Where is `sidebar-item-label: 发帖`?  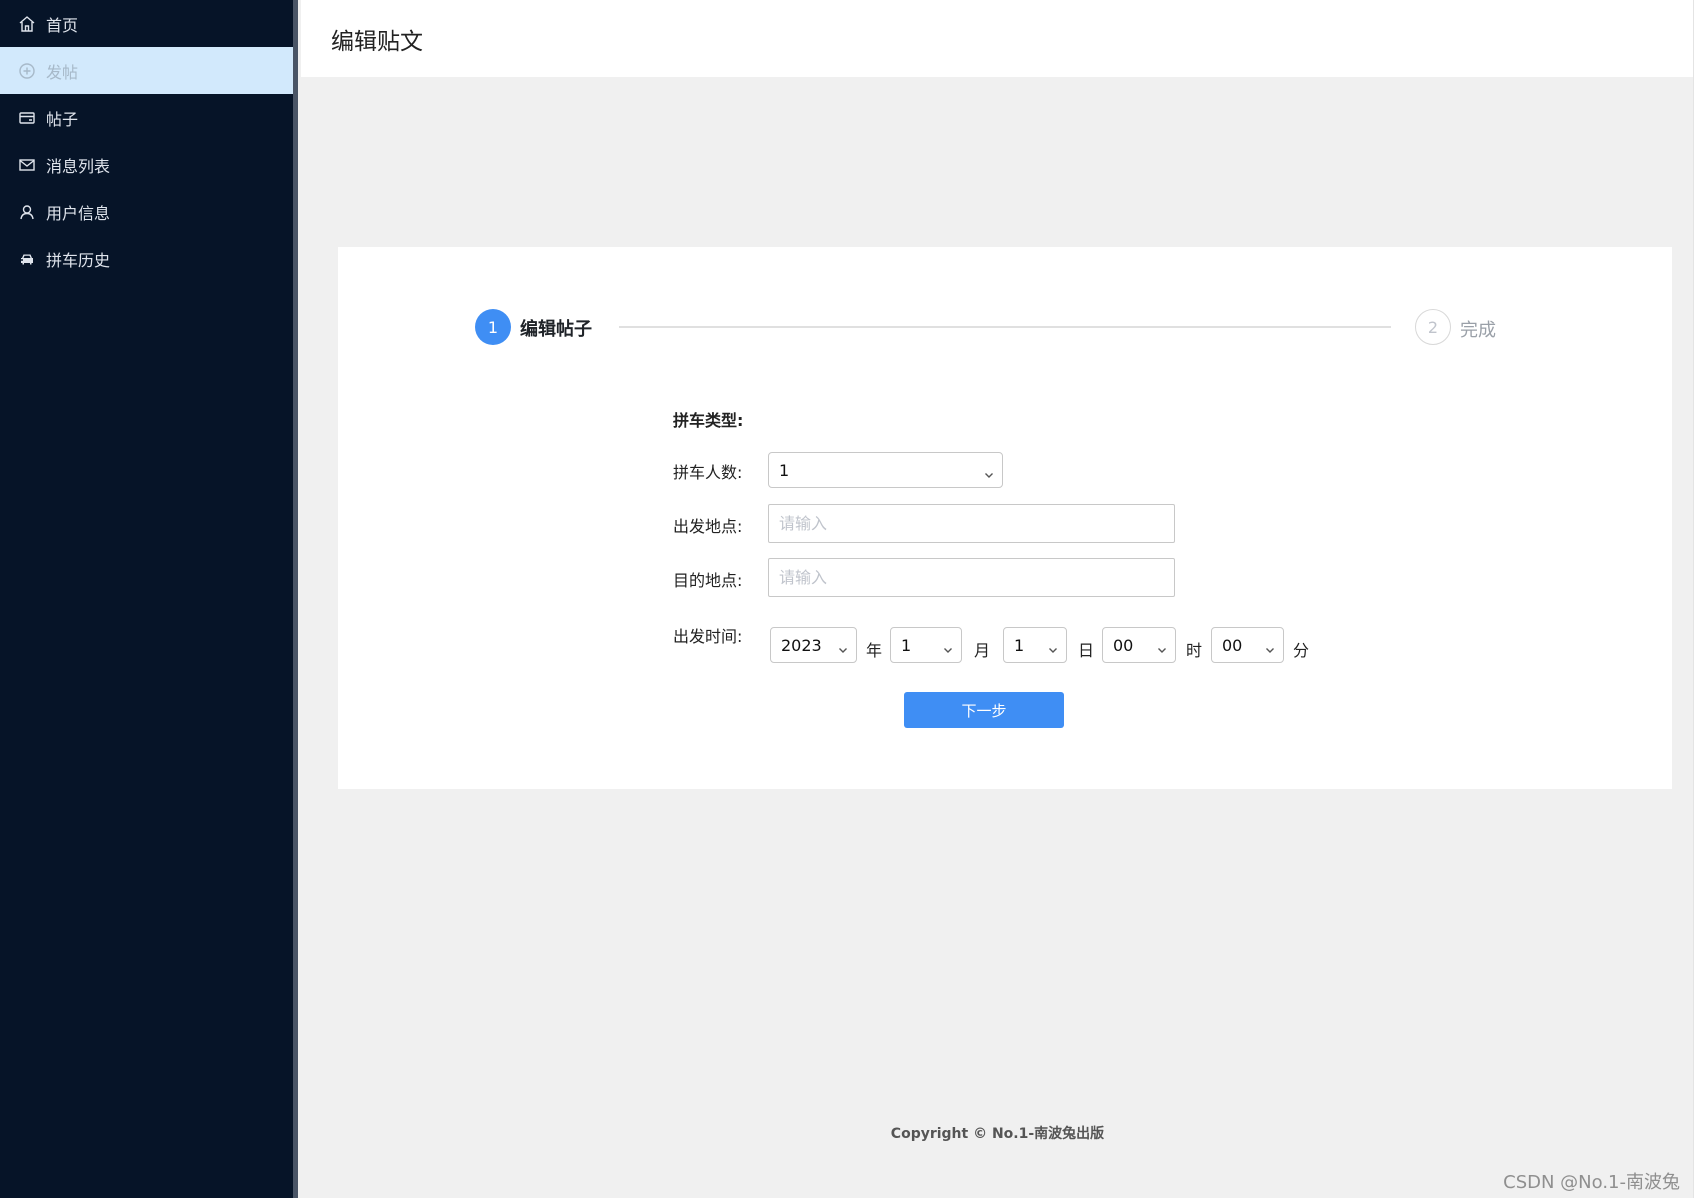
sidebar-item-label: 发帖 is located at coordinates (62, 72).